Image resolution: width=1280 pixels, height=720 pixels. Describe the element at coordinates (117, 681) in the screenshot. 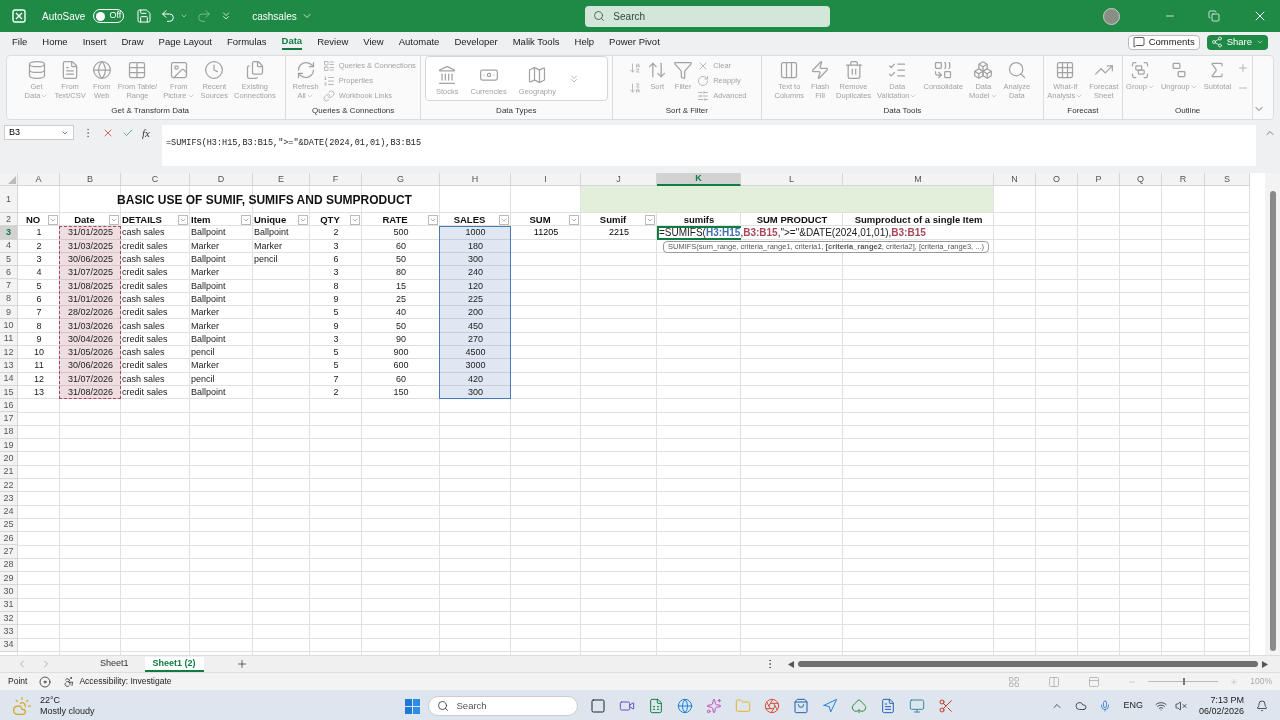

I see `accessibility-button: Accessibility: Investigate` at that location.